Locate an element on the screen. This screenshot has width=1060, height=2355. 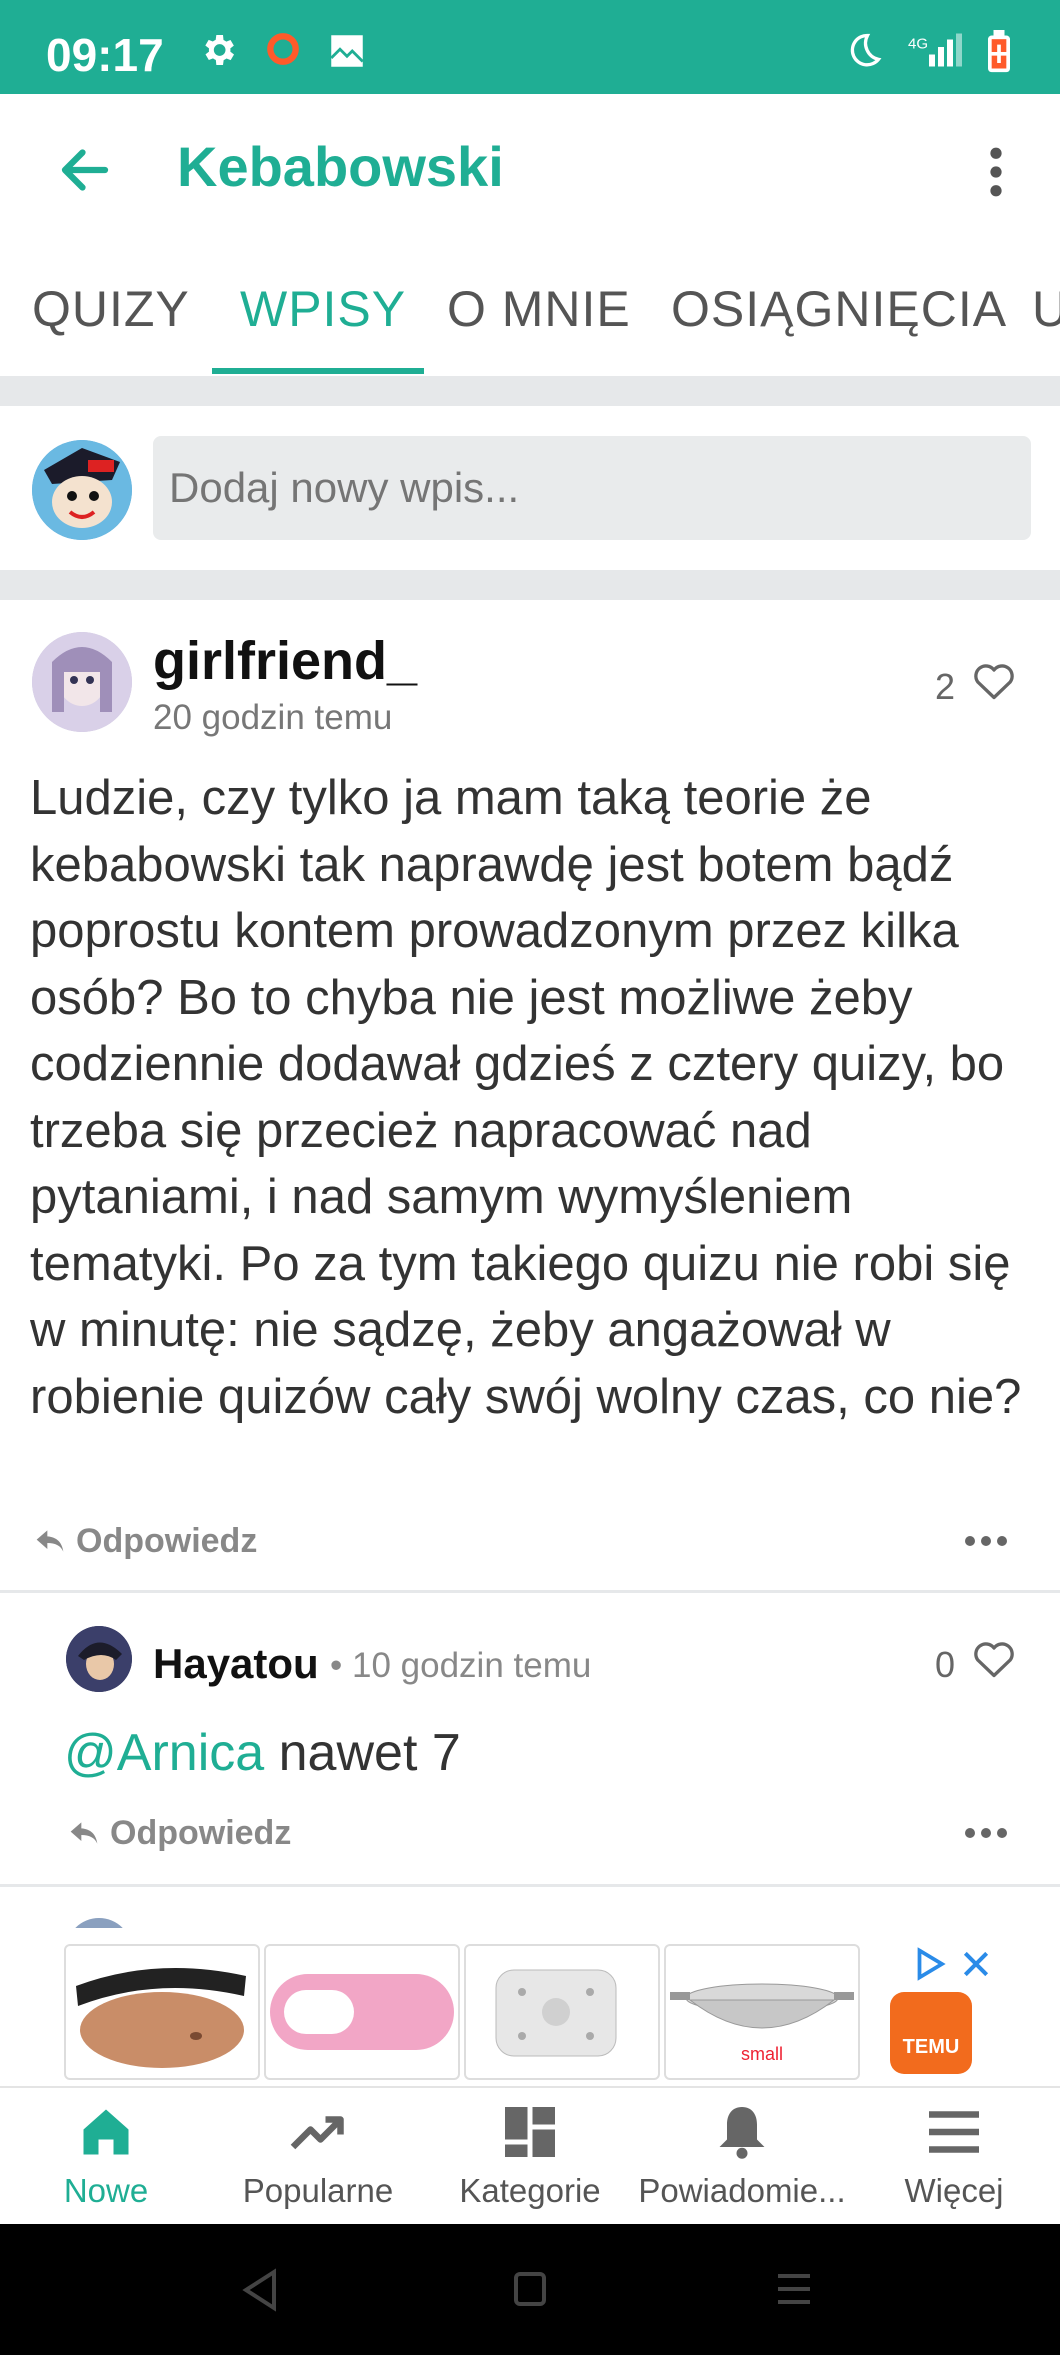
tab-overflow: U is located at coordinates (1046, 309).